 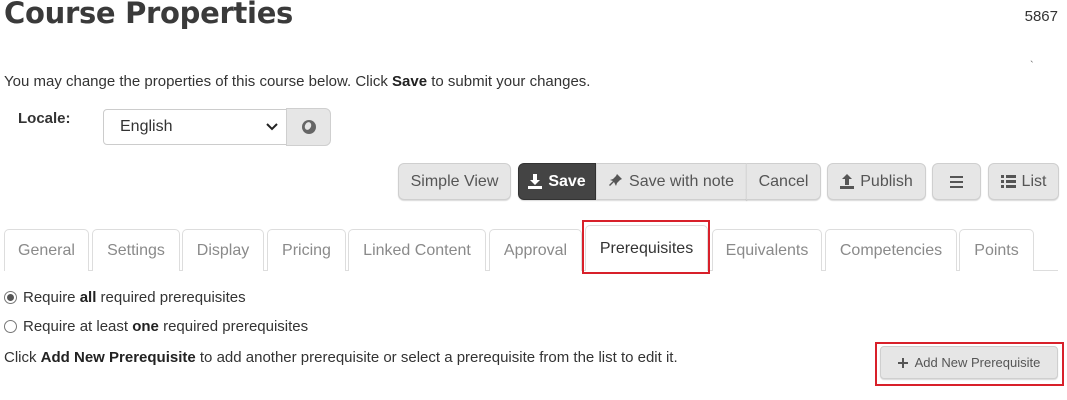 I want to click on intro-text-after: to submit your changes., so click(x=509, y=81).